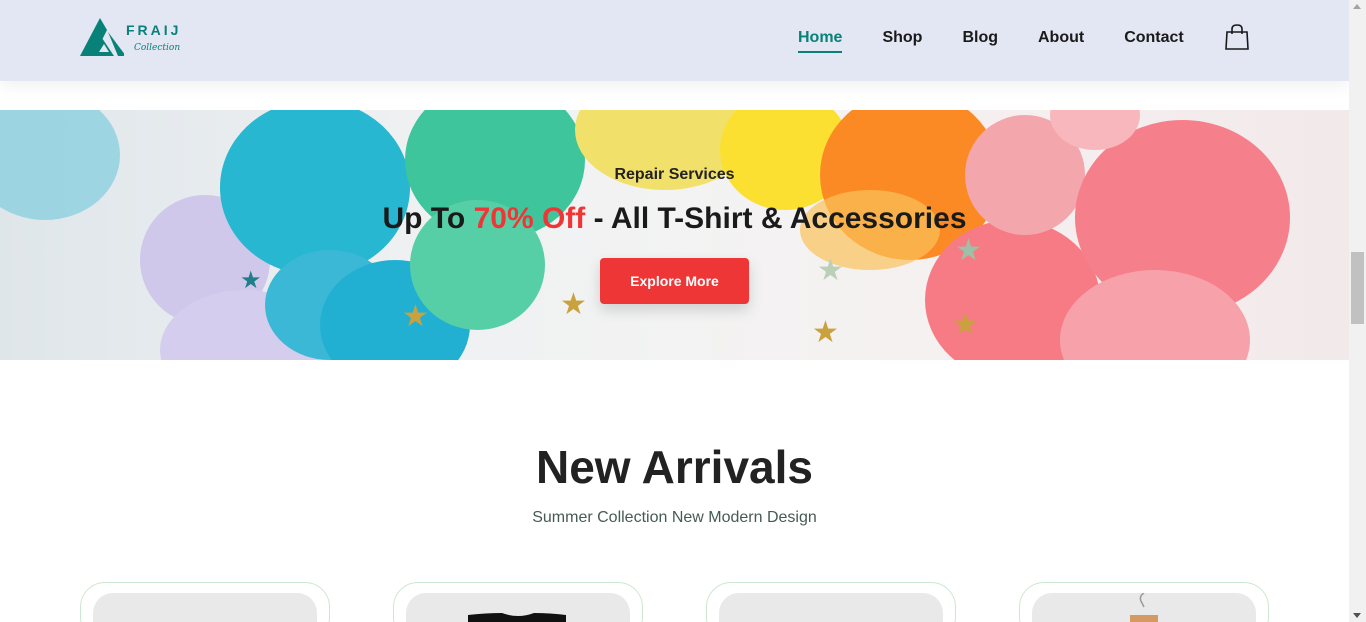  What do you see at coordinates (1061, 38) in the screenshot?
I see `nav-item-about: About` at bounding box center [1061, 38].